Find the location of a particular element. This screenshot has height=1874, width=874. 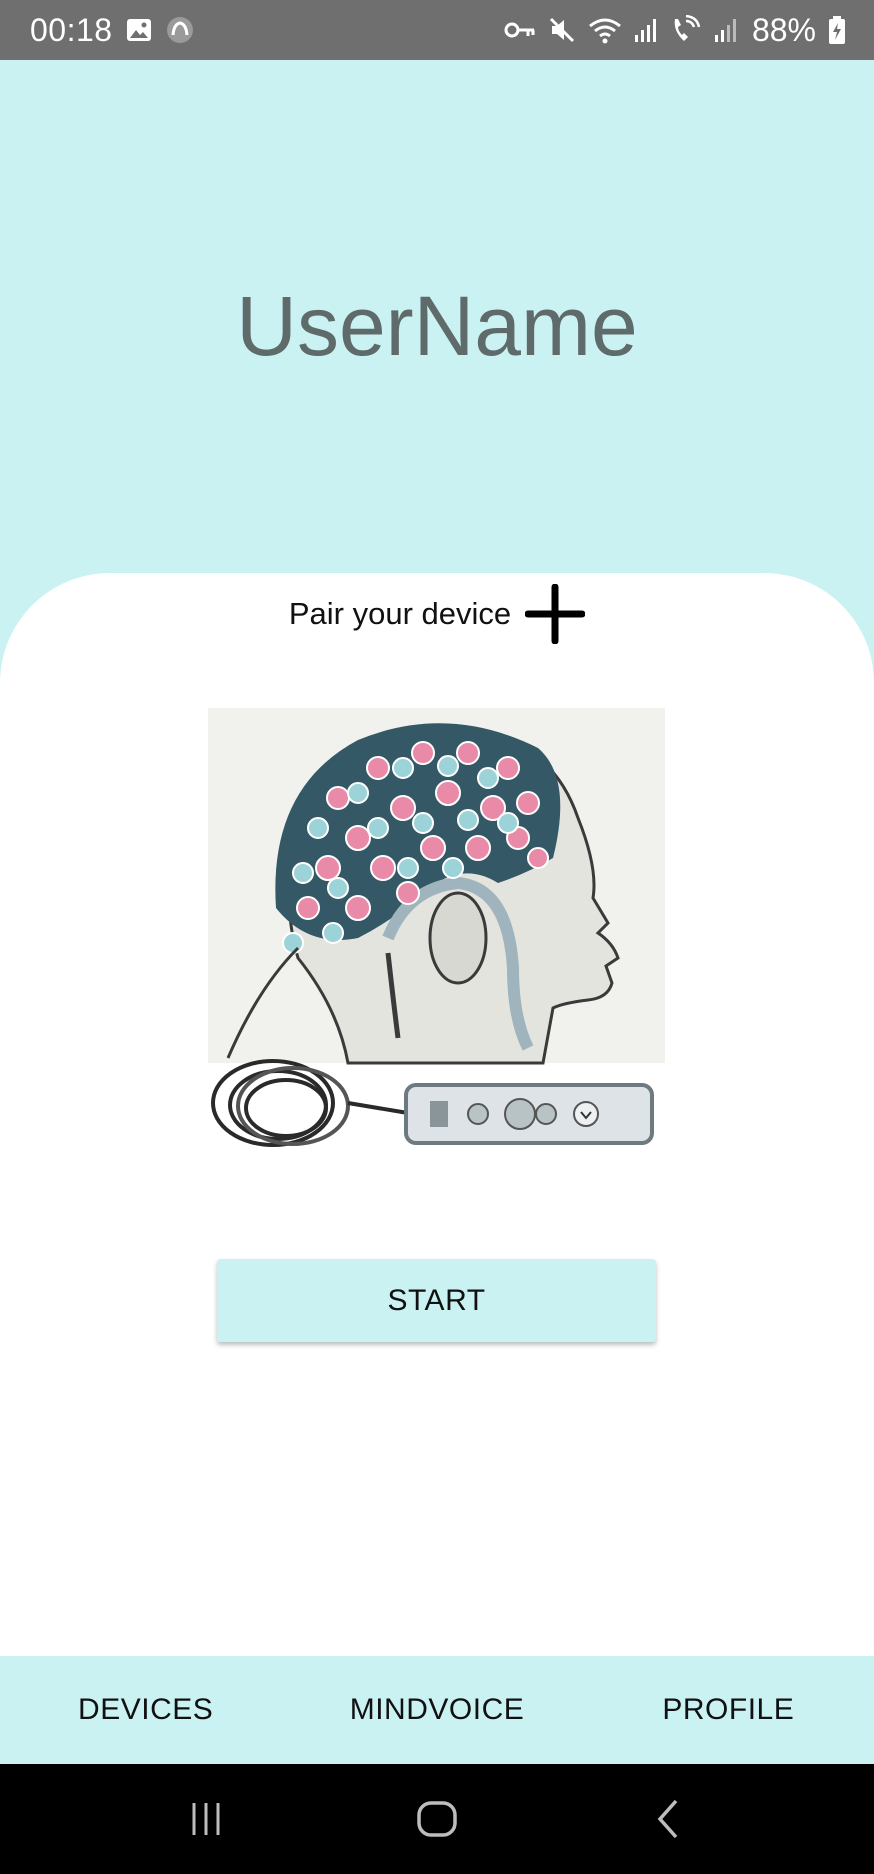

gallery-icon is located at coordinates (139, 30).